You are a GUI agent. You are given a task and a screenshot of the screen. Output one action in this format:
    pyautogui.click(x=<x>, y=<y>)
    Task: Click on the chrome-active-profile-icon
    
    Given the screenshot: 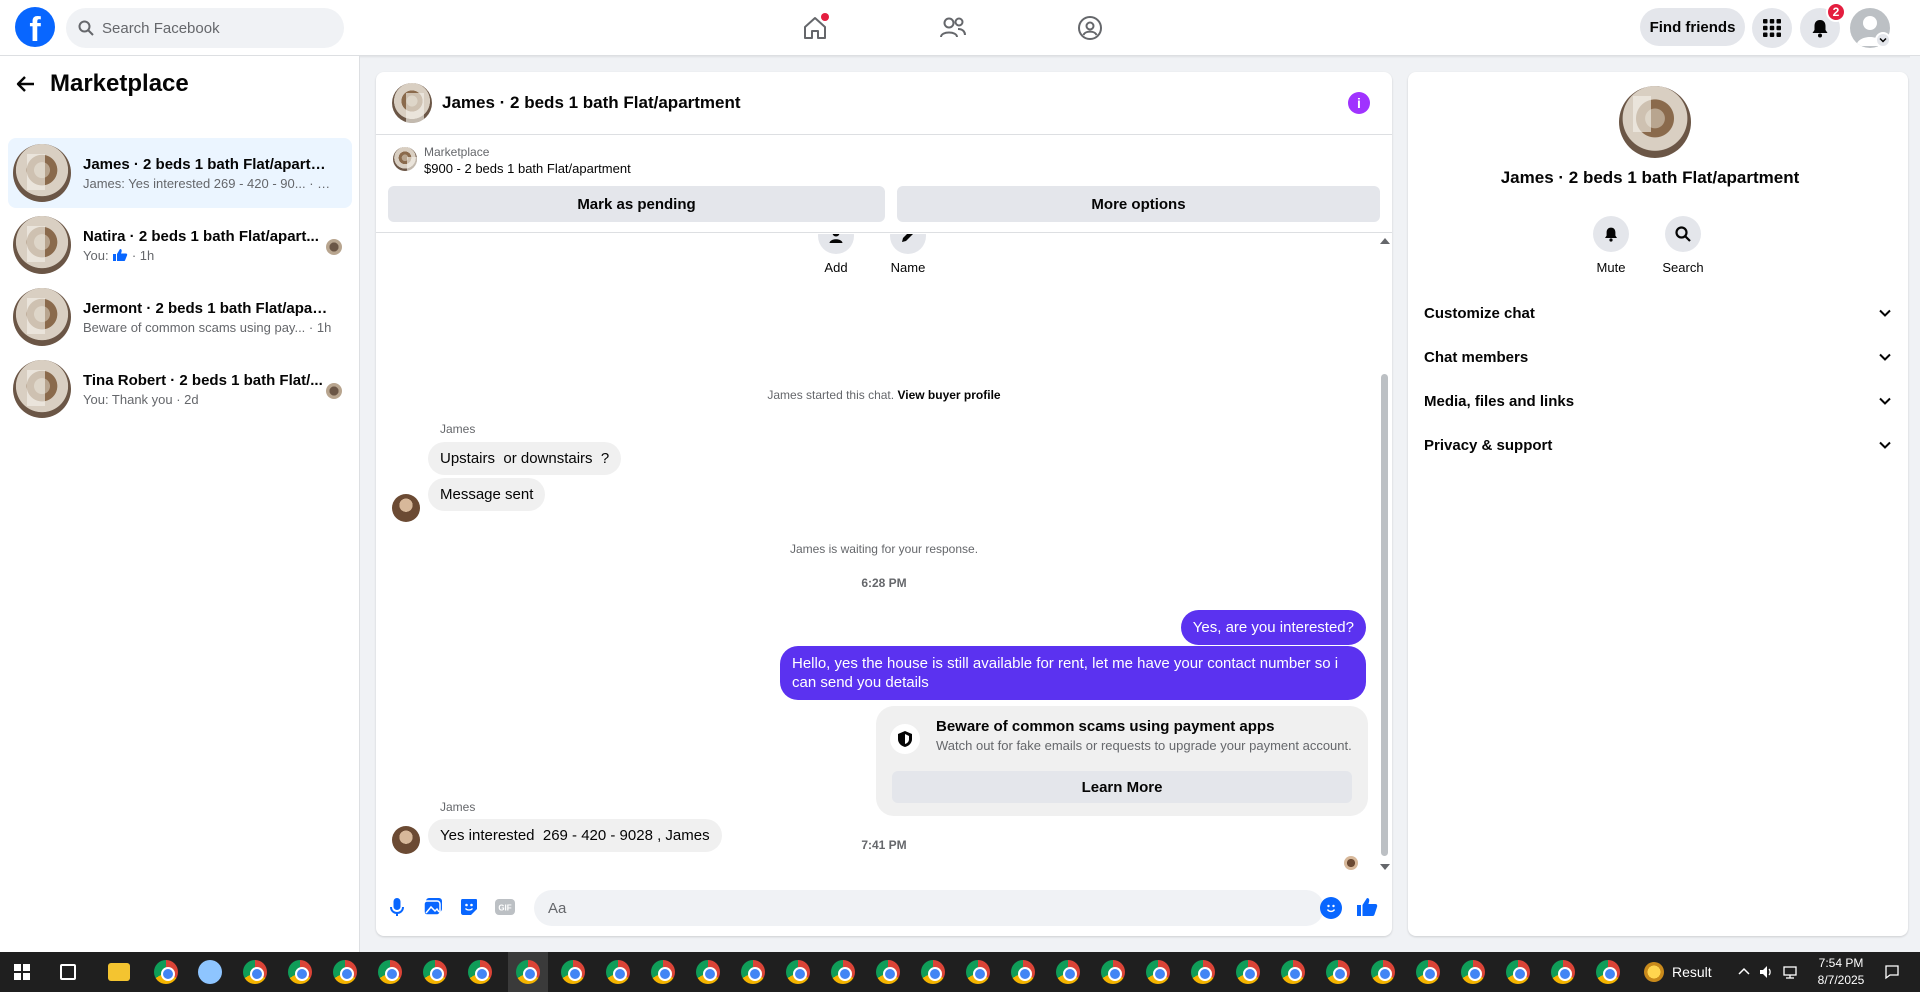 What is the action you would take?
    pyautogui.click(x=528, y=972)
    